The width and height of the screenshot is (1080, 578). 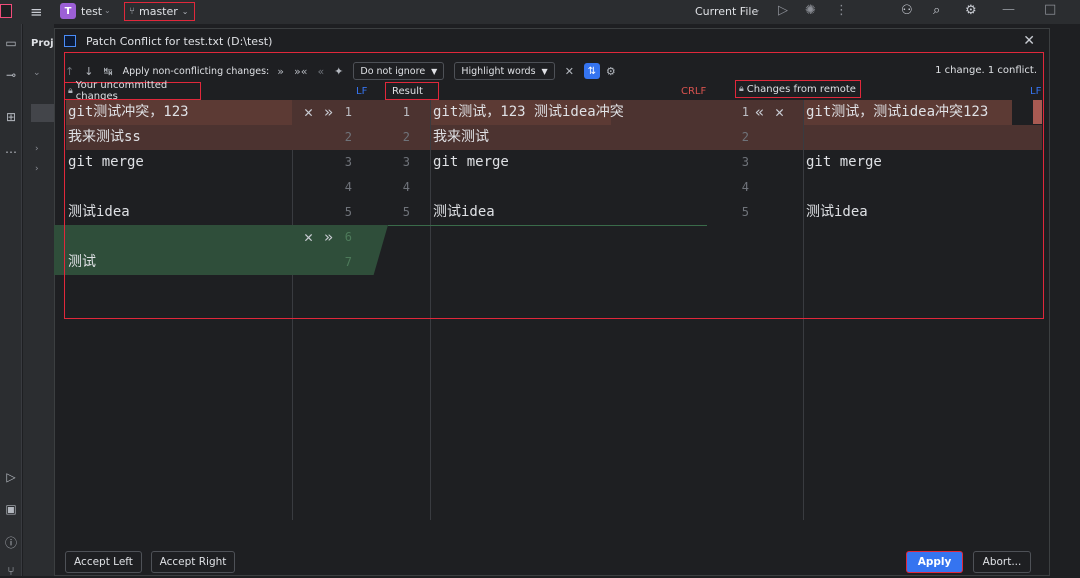 I want to click on close-icon: ✕, so click(x=1029, y=41).